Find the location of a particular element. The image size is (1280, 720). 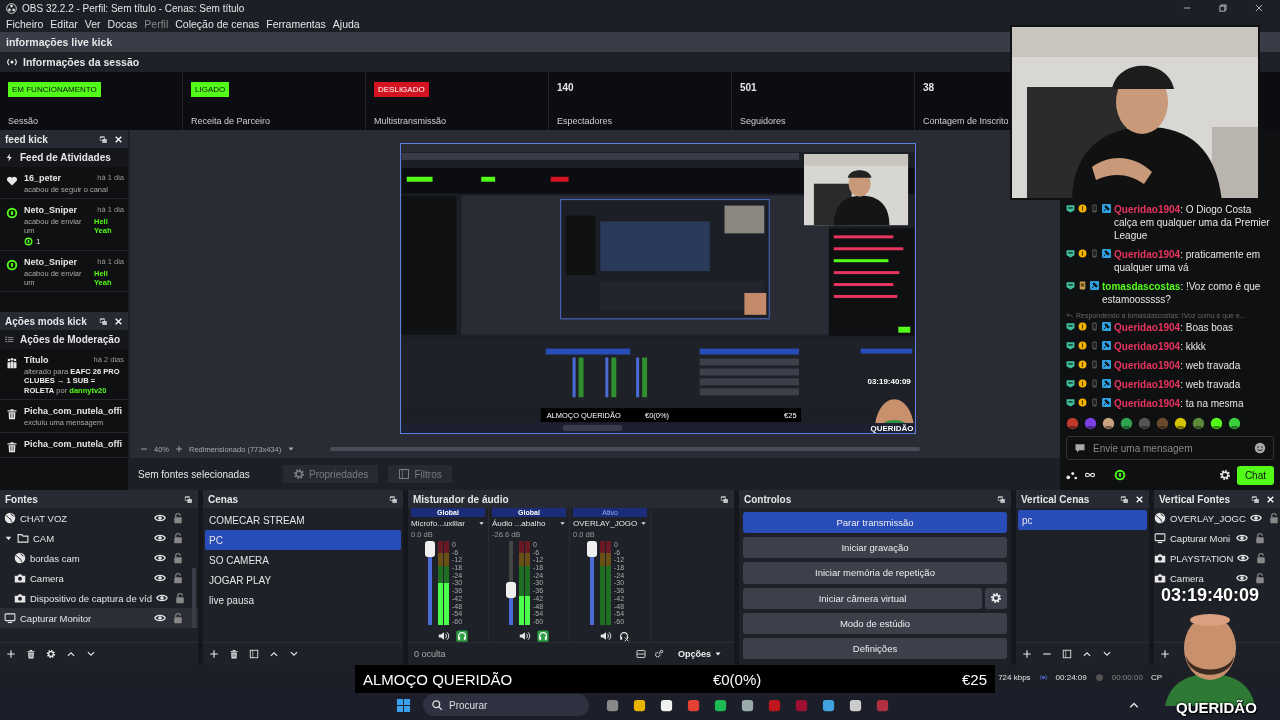

speaker-icon is located at coordinates (525, 636).